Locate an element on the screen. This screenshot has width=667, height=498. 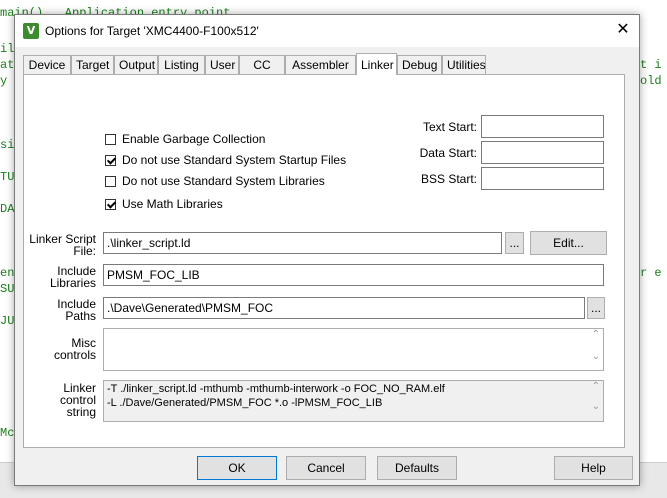
code-line: DA is located at coordinates (7, 209).